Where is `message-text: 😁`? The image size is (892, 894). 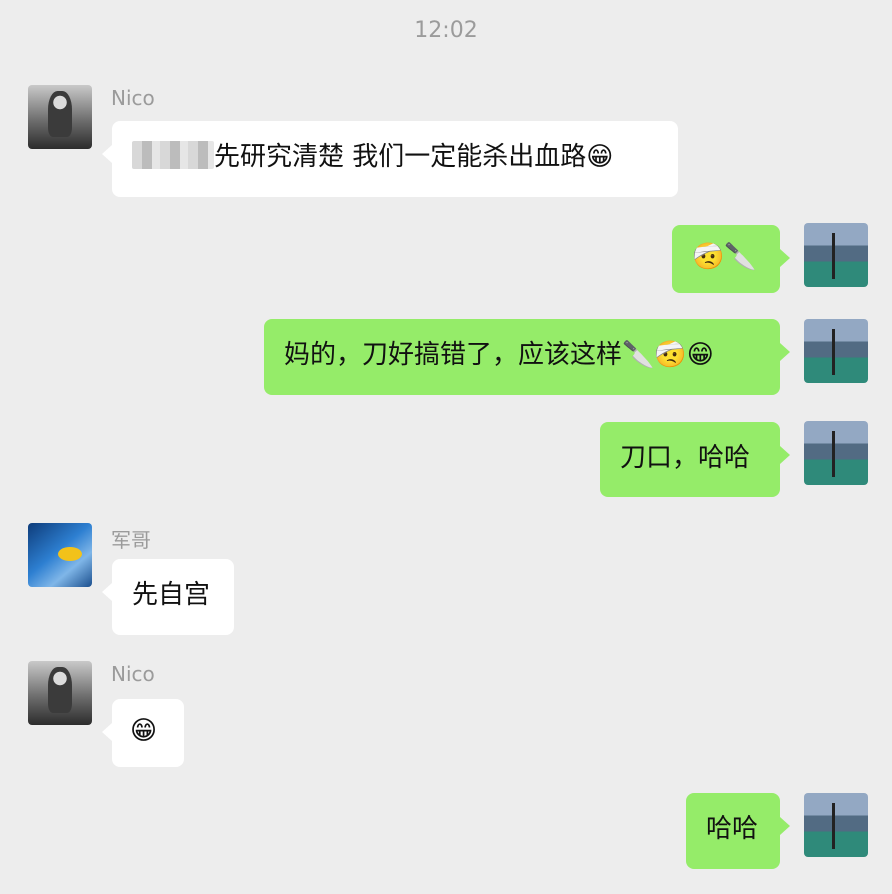
message-text: 😁 is located at coordinates (144, 731).